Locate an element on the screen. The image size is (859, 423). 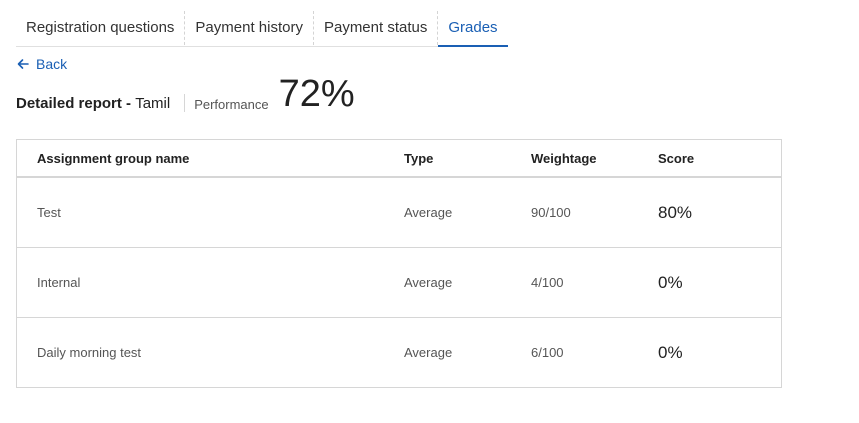
header-divider is located at coordinates (185, 103).